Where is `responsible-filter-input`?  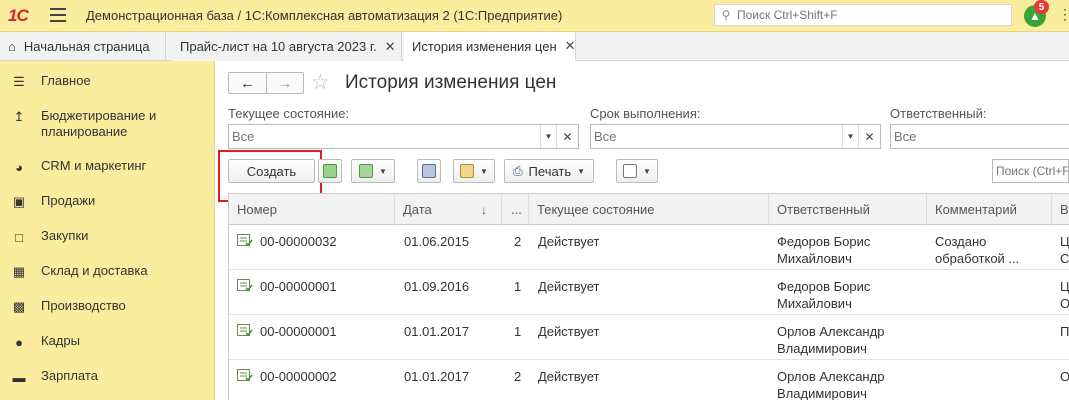 responsible-filter-input is located at coordinates (976, 136).